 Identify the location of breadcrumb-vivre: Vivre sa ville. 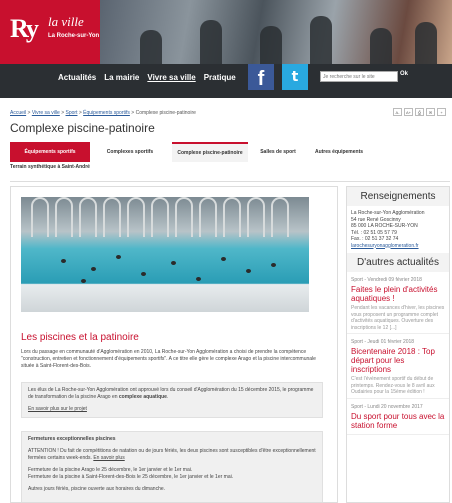
(46, 113).